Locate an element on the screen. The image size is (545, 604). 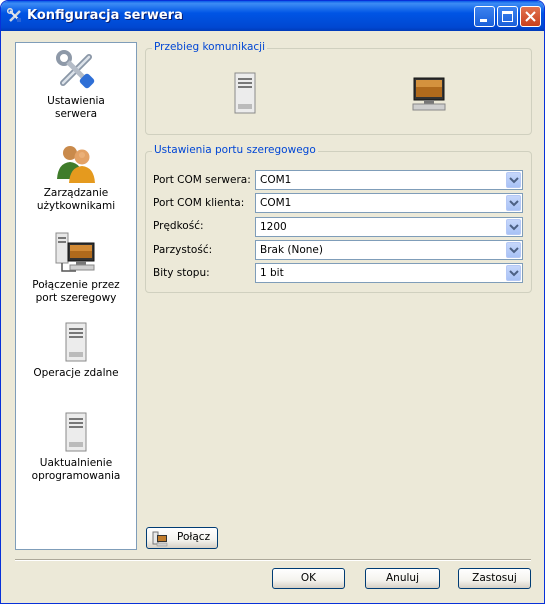
close-button is located at coordinates (530, 16).